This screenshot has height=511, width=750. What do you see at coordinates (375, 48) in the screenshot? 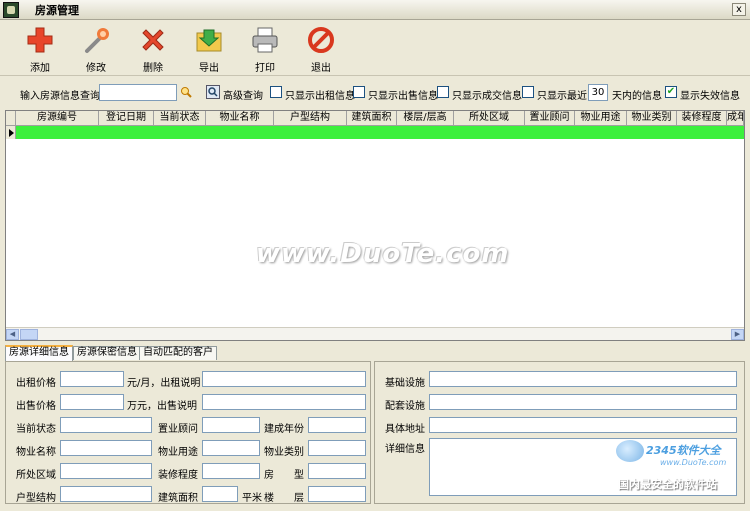
I see `toolbar: 添加 修改 删除 导出 打印 退出` at bounding box center [375, 48].